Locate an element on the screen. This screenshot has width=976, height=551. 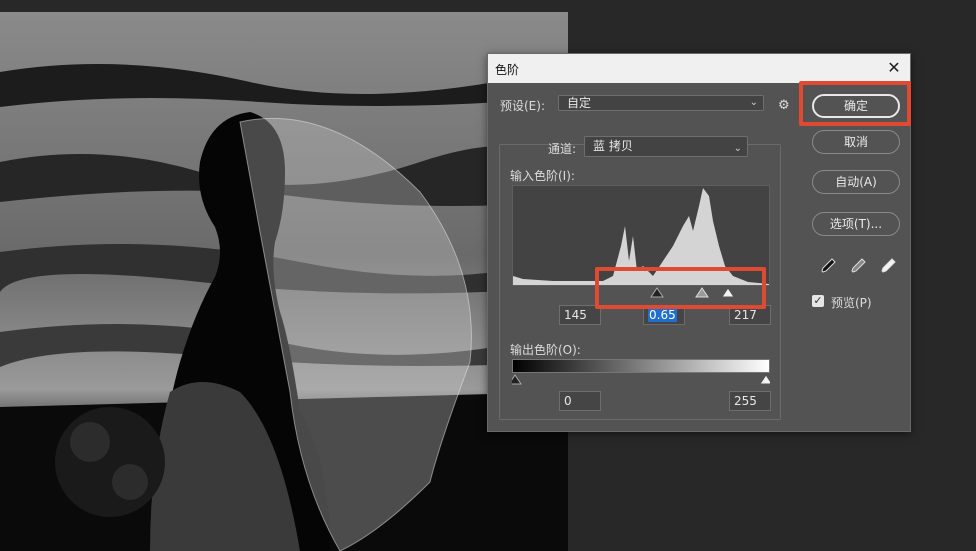
input-white-value: 217 is located at coordinates (745, 315).